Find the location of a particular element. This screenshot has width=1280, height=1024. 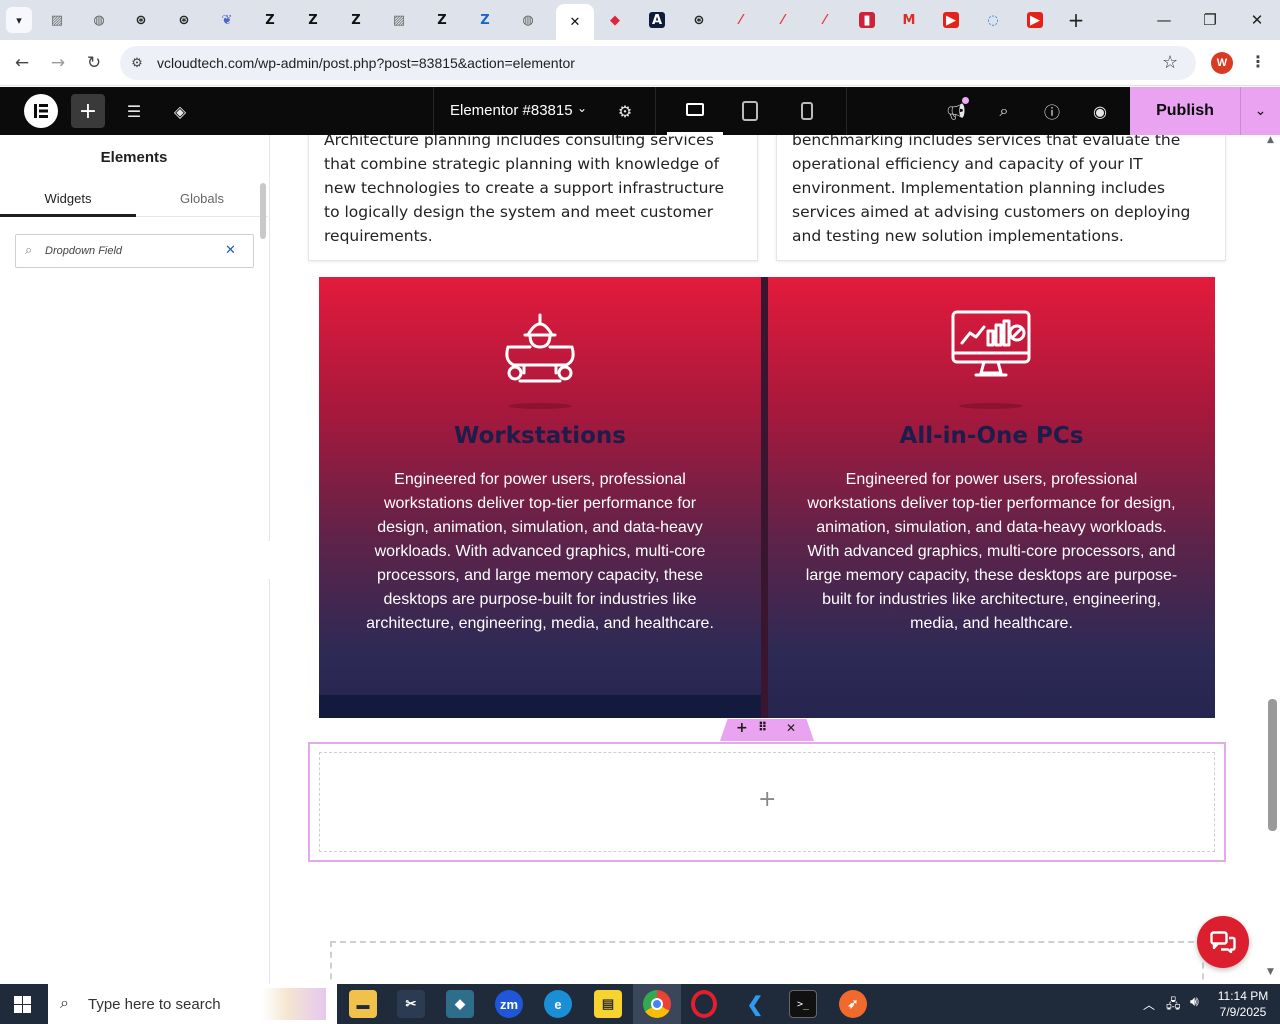

opera-icon is located at coordinates (704, 1004).